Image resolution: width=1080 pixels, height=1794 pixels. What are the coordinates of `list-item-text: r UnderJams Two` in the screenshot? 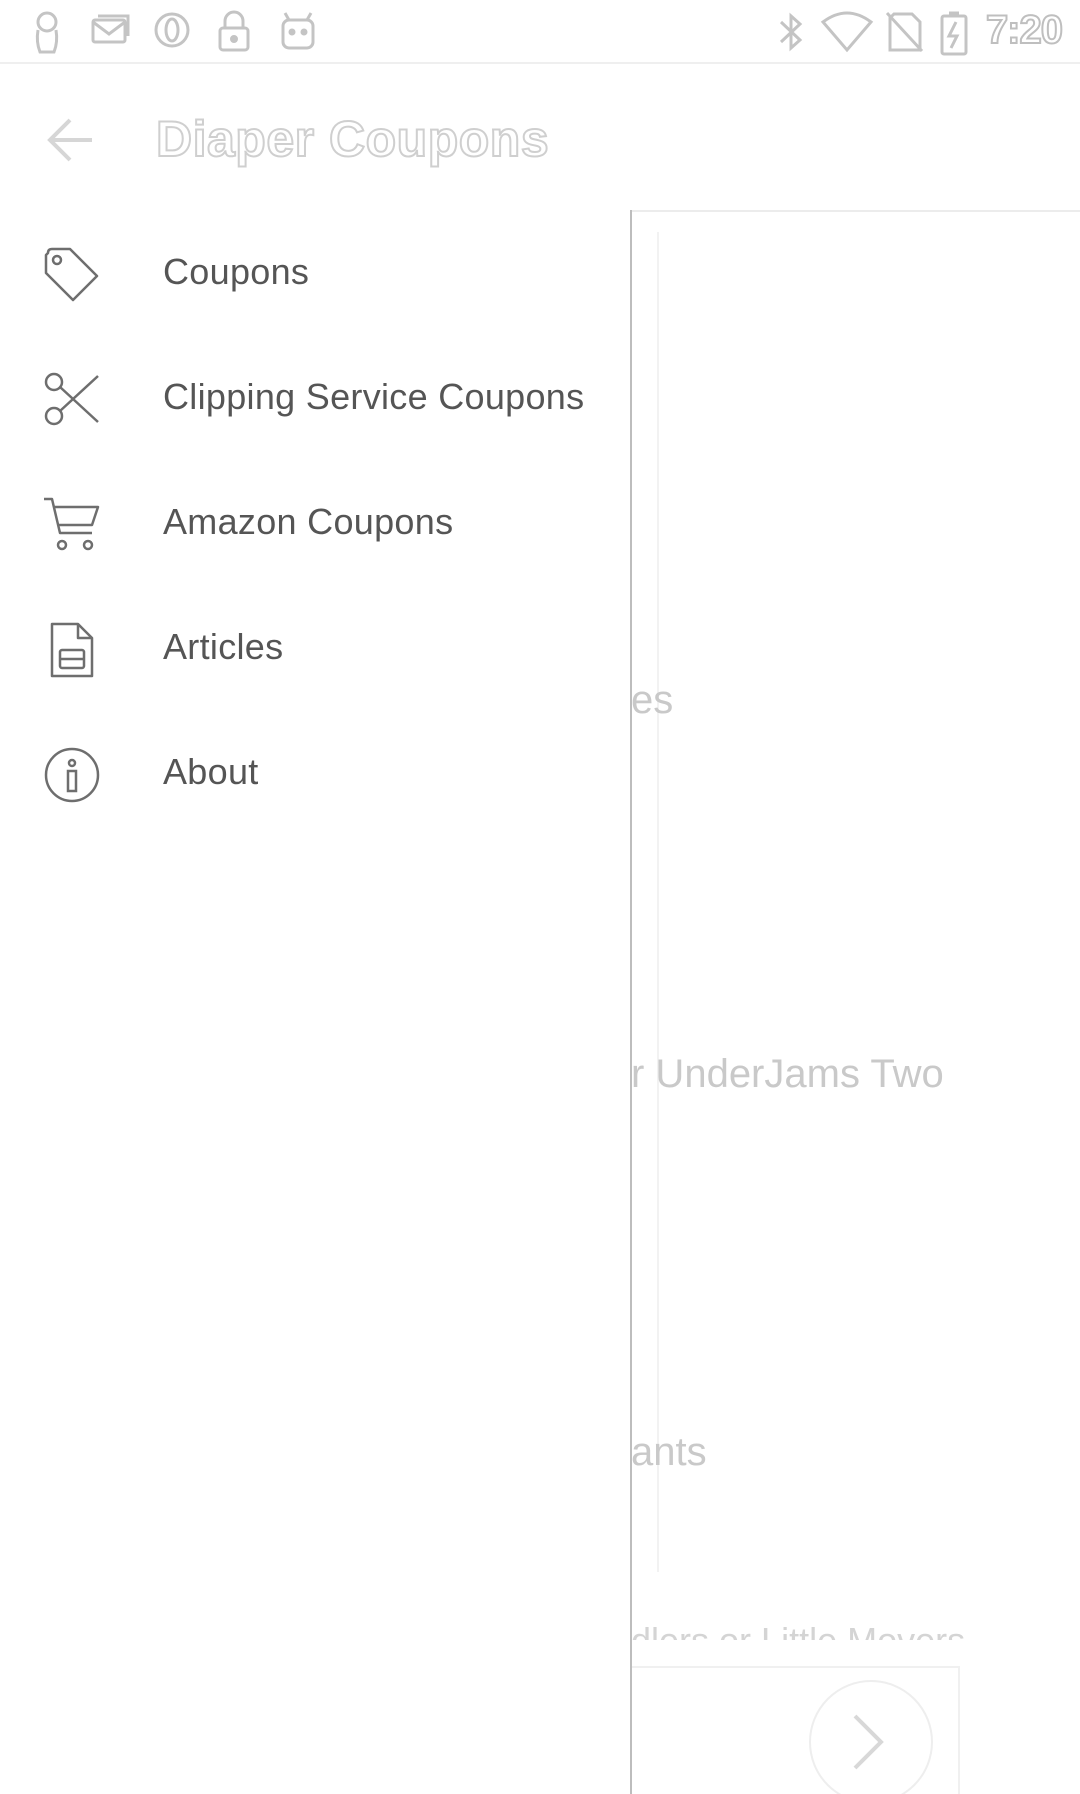 It's located at (787, 1074).